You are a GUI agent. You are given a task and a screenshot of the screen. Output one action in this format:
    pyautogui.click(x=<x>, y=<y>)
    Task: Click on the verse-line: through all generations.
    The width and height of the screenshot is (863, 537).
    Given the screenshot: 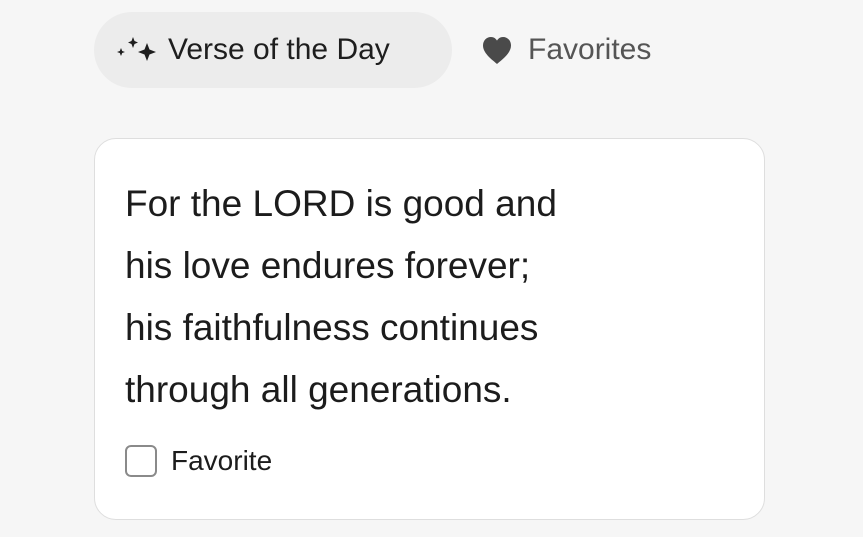 What is the action you would take?
    pyautogui.click(x=318, y=389)
    